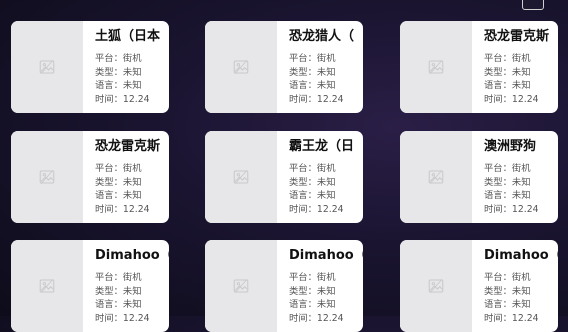 Image resolution: width=568 pixels, height=332 pixels. What do you see at coordinates (128, 36) in the screenshot?
I see `game-title: 土狐（日本` at bounding box center [128, 36].